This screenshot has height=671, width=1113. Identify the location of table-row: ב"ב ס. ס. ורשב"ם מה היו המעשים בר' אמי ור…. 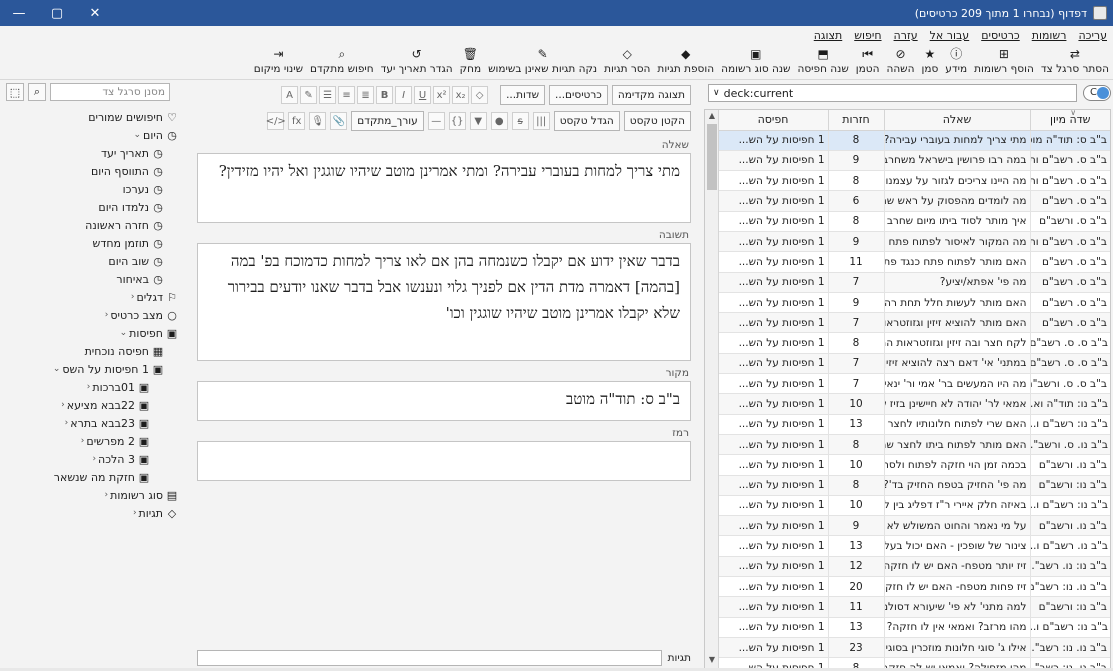
(913, 384).